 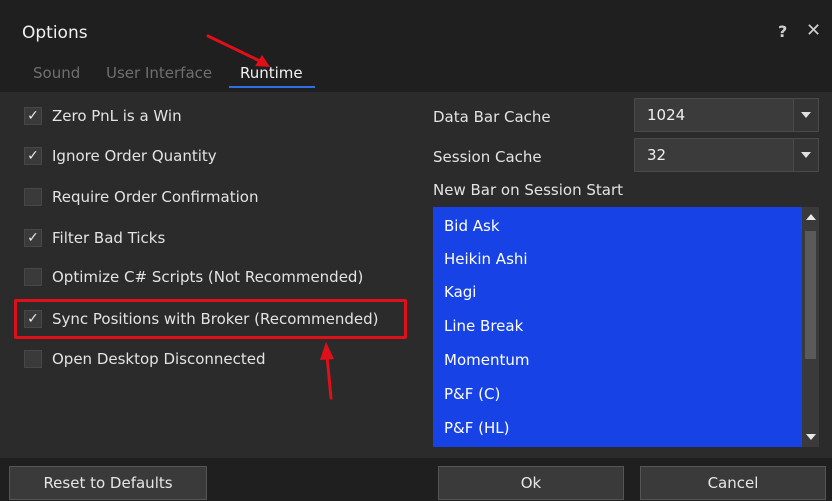 What do you see at coordinates (476, 428) in the screenshot?
I see `list-item: P&F (HL)` at bounding box center [476, 428].